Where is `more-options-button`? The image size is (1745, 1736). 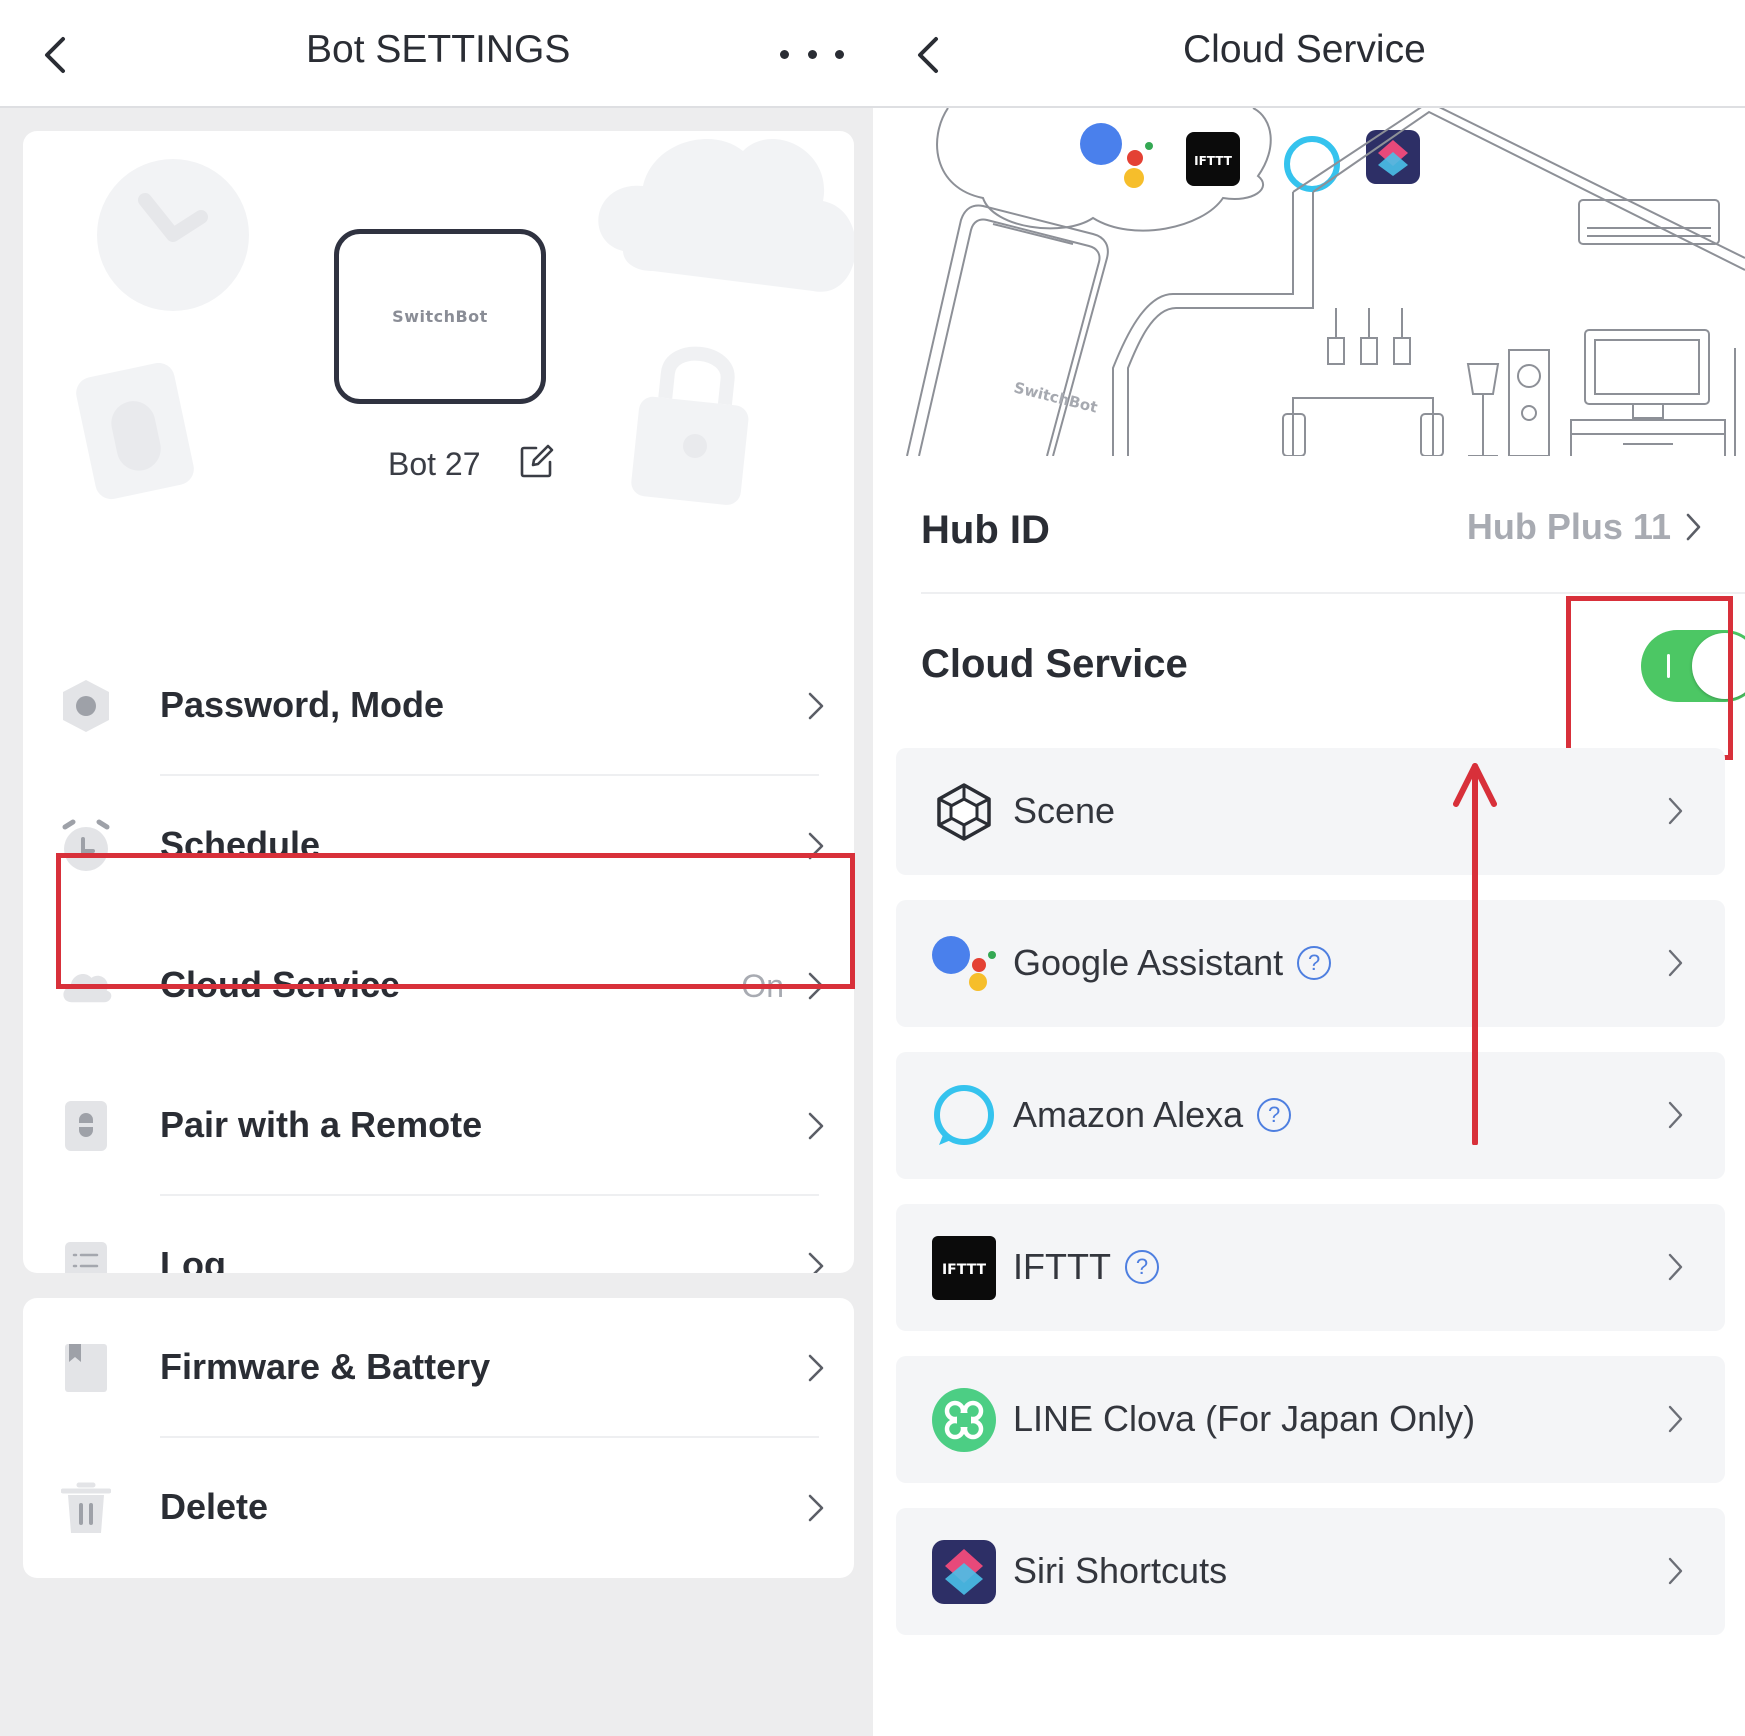
more-options-button is located at coordinates (812, 54).